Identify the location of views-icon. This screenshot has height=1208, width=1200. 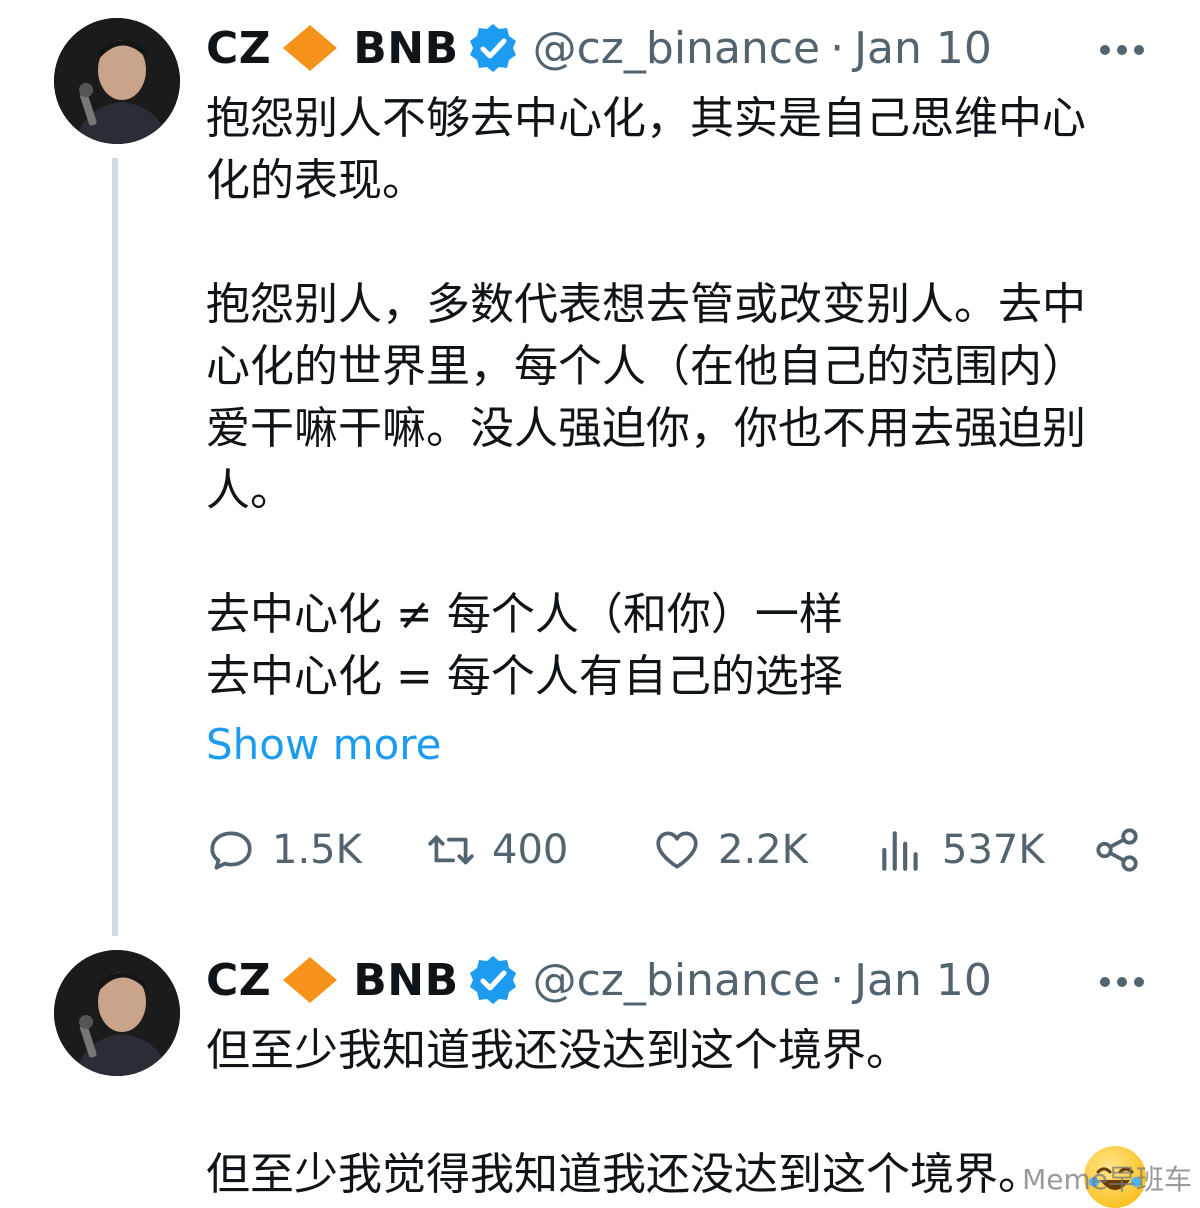
(900, 851).